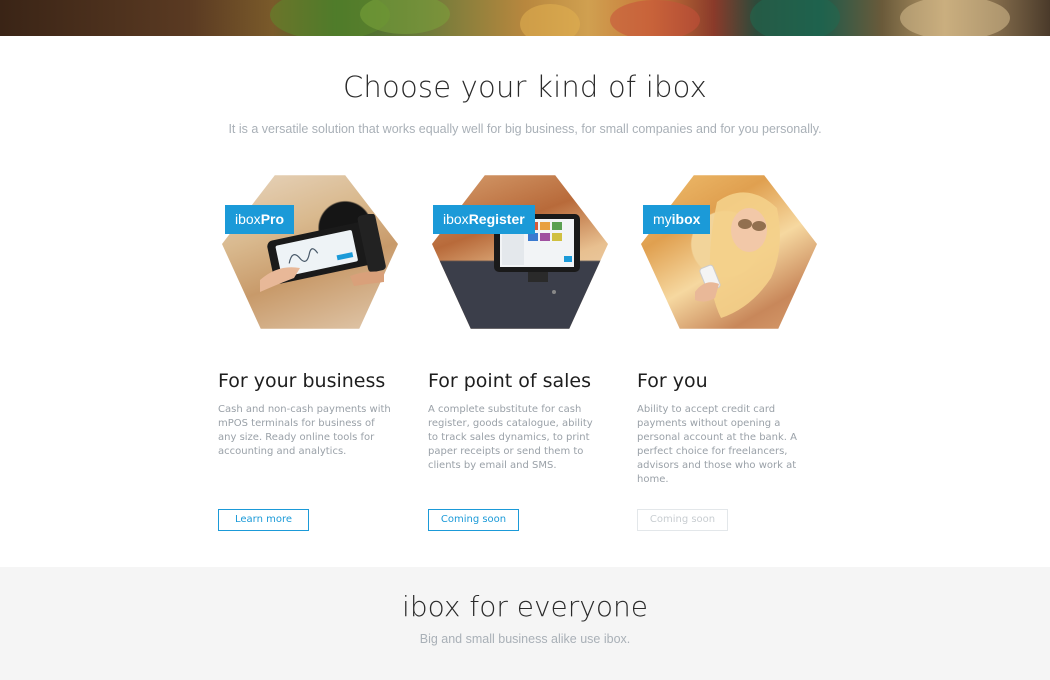  I want to click on learn-more-button: Learn more, so click(263, 520).